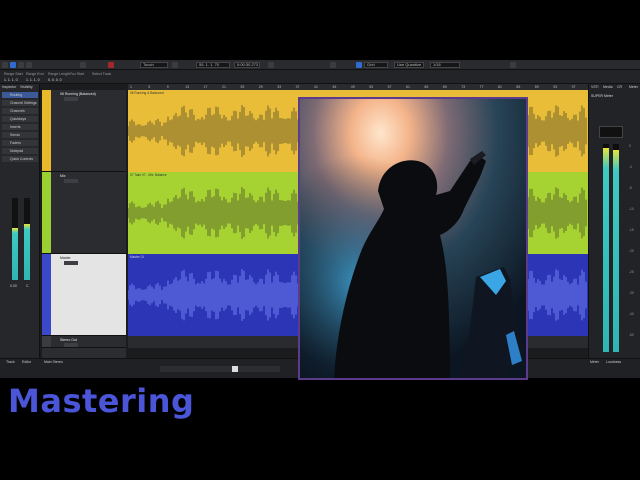 The width and height of the screenshot is (640, 480). What do you see at coordinates (389, 87) in the screenshot?
I see `ruler-mark: 57` at bounding box center [389, 87].